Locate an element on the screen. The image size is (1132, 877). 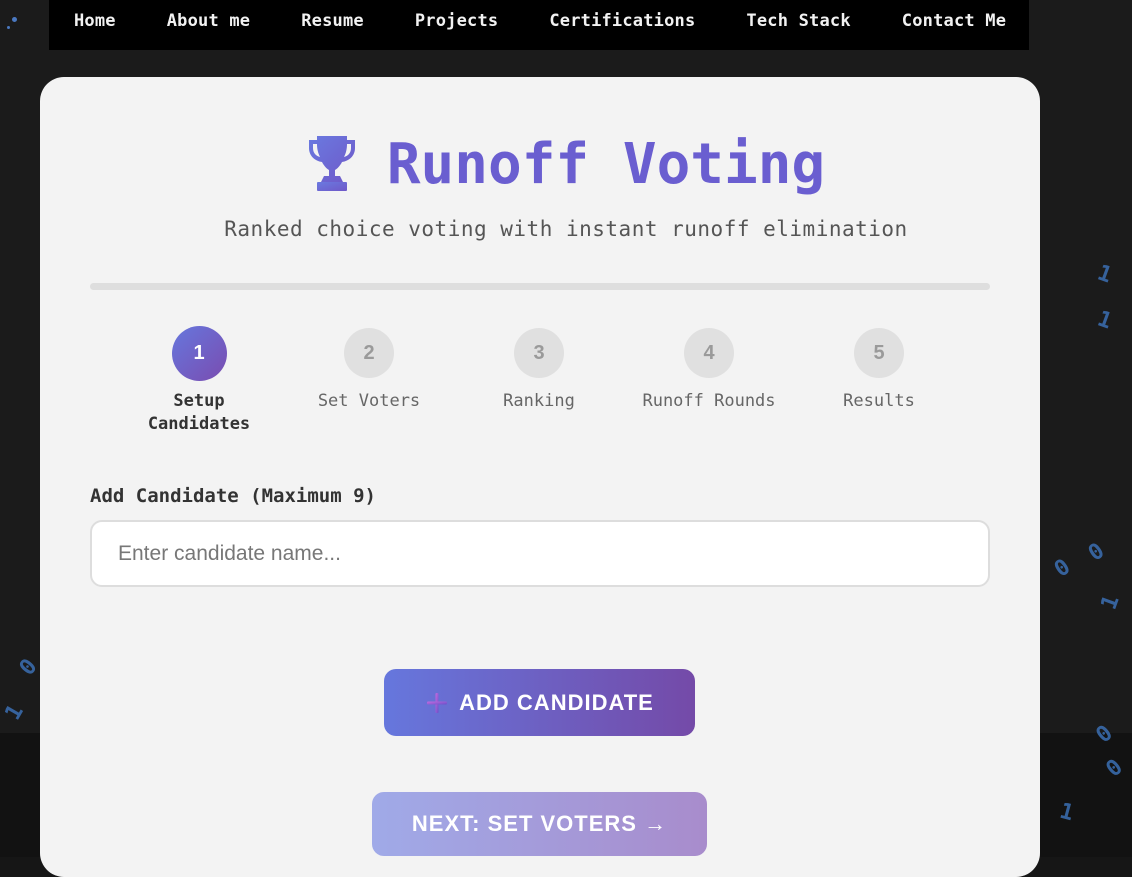
nav-resume: Resume is located at coordinates (332, 21).